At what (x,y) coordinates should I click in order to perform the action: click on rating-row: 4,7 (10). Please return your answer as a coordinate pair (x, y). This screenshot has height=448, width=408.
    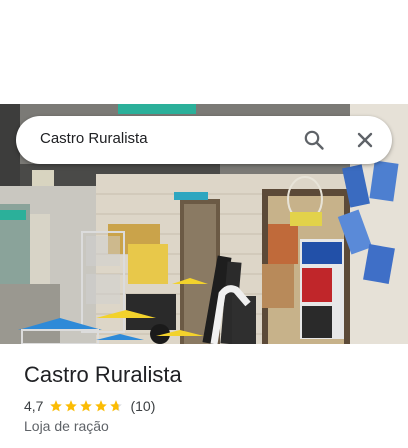
    Looking at the image, I should click on (89, 406).